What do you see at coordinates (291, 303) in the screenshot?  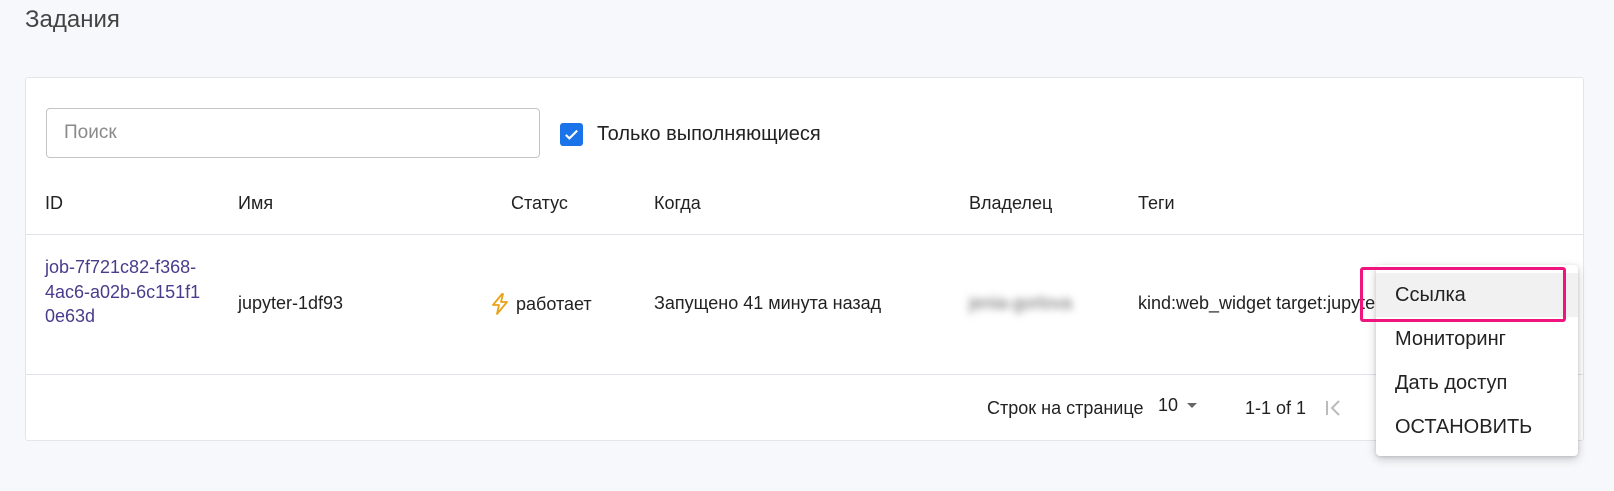 I see `job-name: jupyter-1df93` at bounding box center [291, 303].